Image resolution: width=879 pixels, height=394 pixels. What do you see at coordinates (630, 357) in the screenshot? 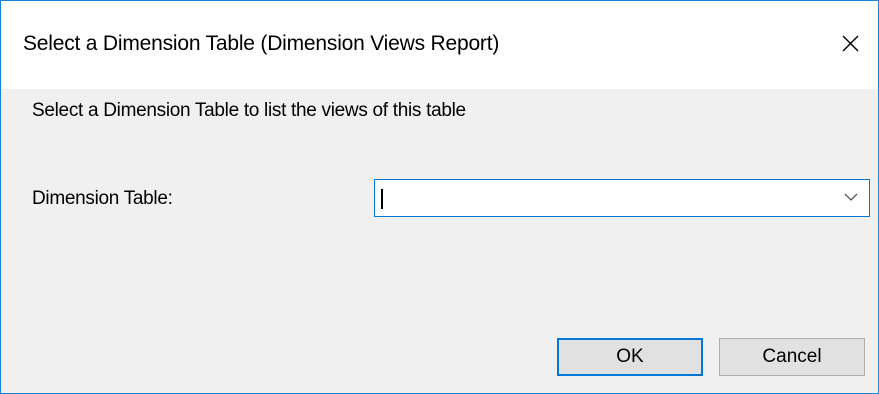
I see `ok-button: OK` at bounding box center [630, 357].